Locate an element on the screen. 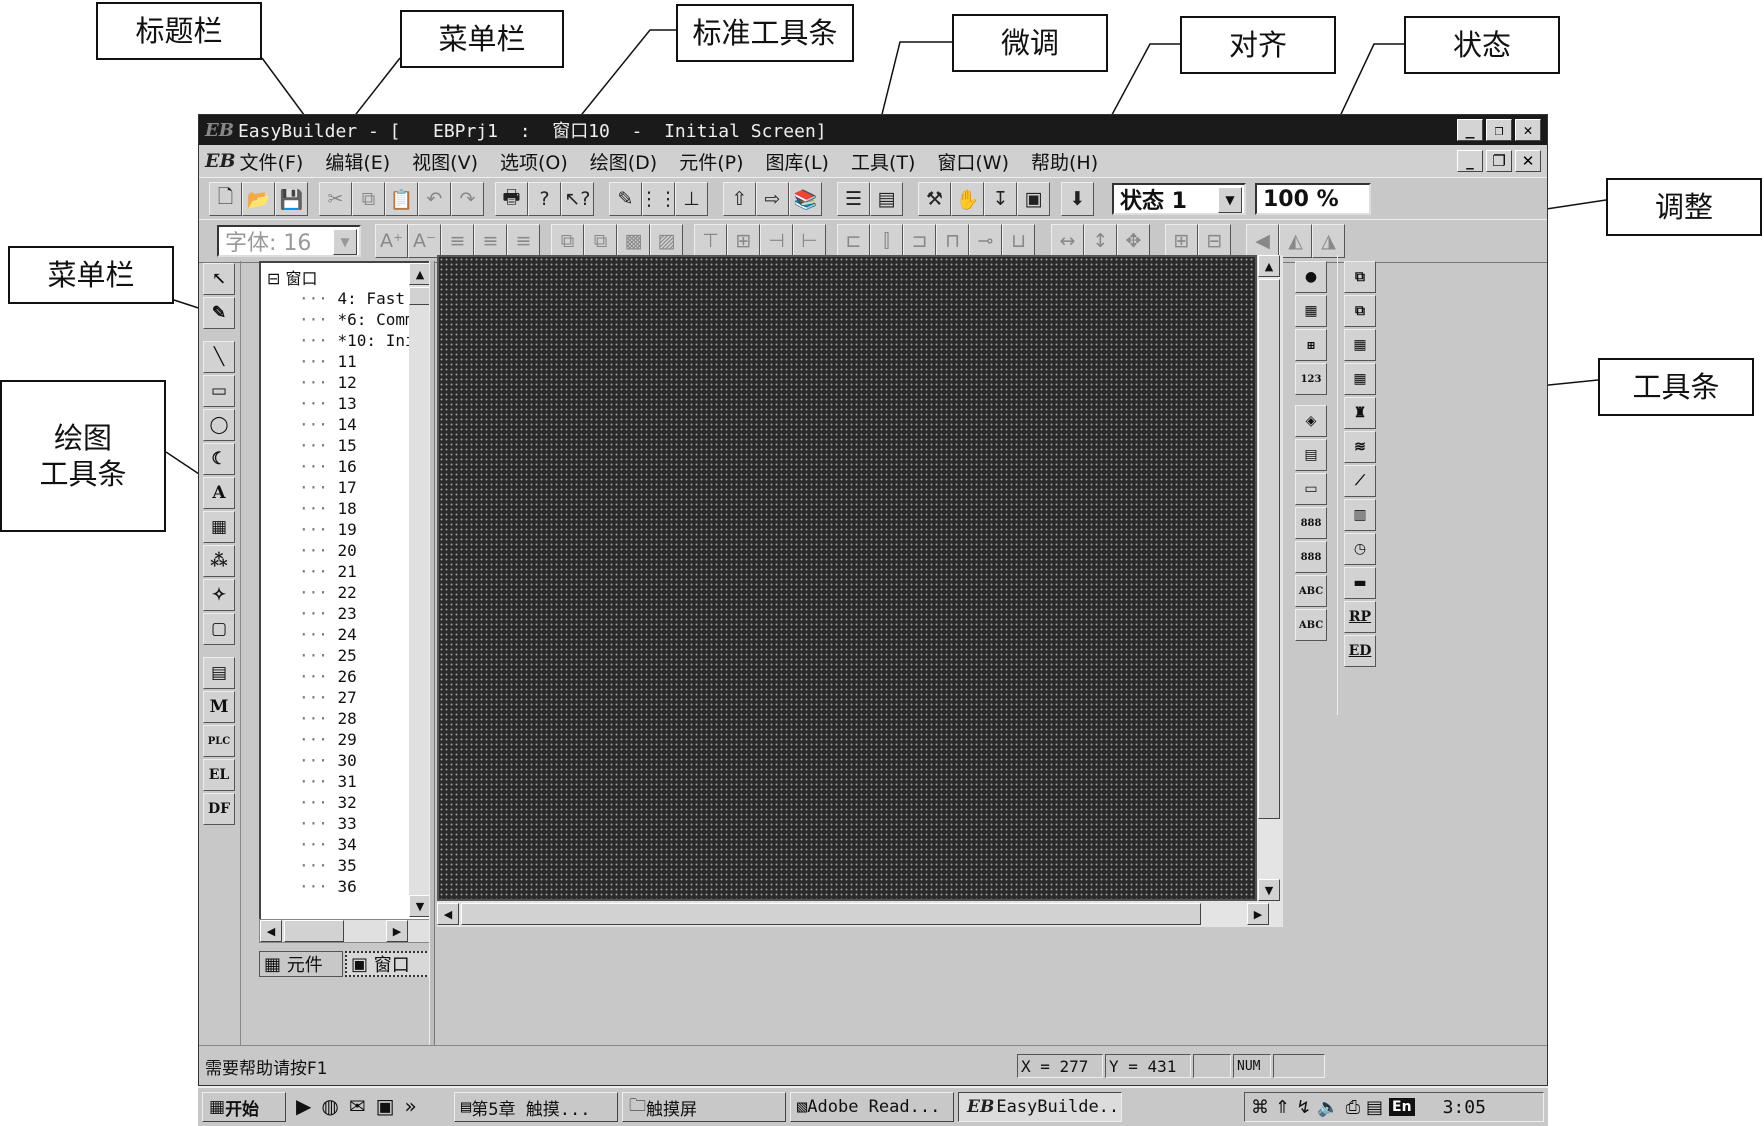 Image resolution: width=1764 pixels, height=1126 pixels. pane-splitter is located at coordinates (432, 653).